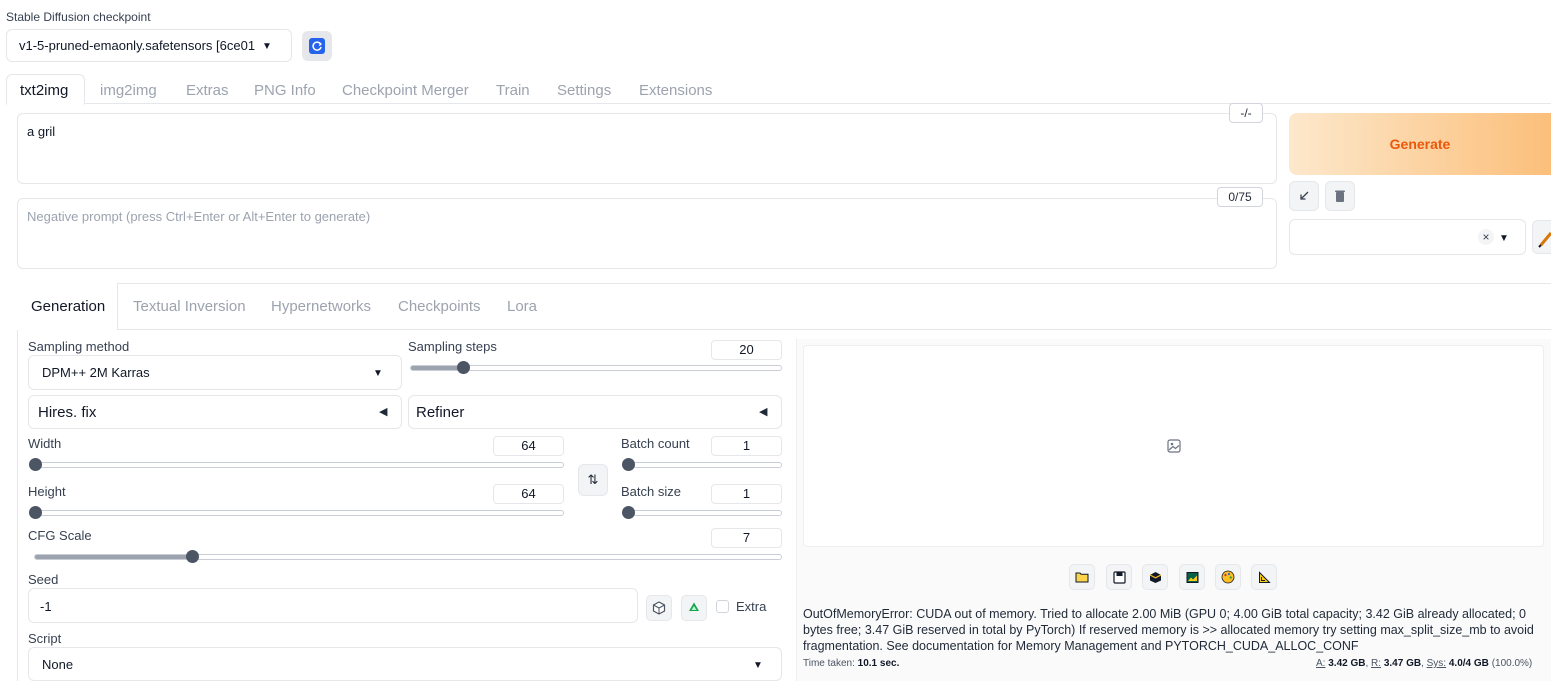 The image size is (1551, 681). What do you see at coordinates (1402, 663) in the screenshot?
I see `mem-r-value: 3.47 GB` at bounding box center [1402, 663].